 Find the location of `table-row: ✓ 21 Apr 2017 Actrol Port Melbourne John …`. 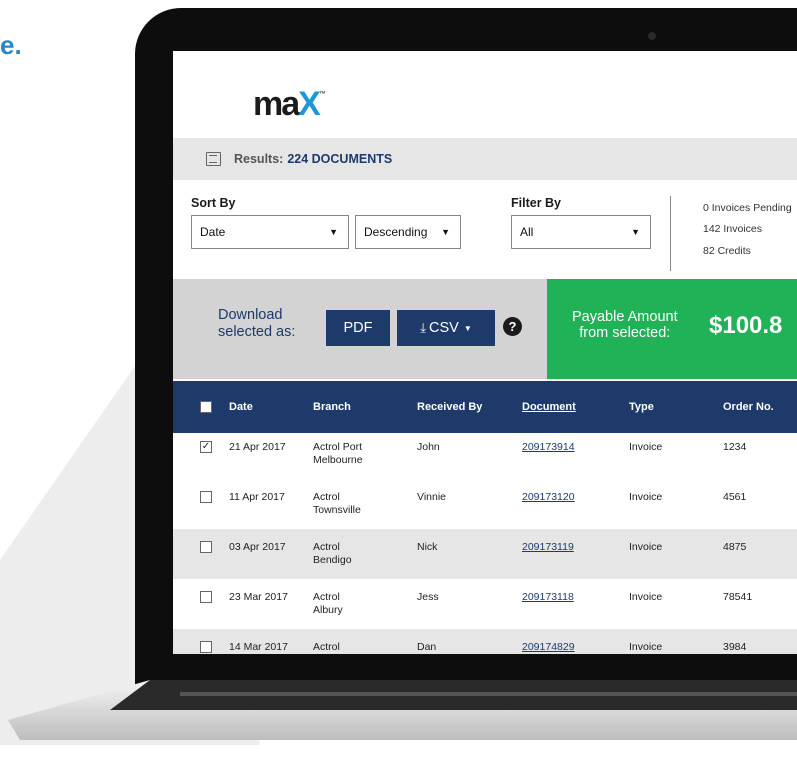

table-row: ✓ 21 Apr 2017 Actrol Port Melbourne John … is located at coordinates (485, 454).